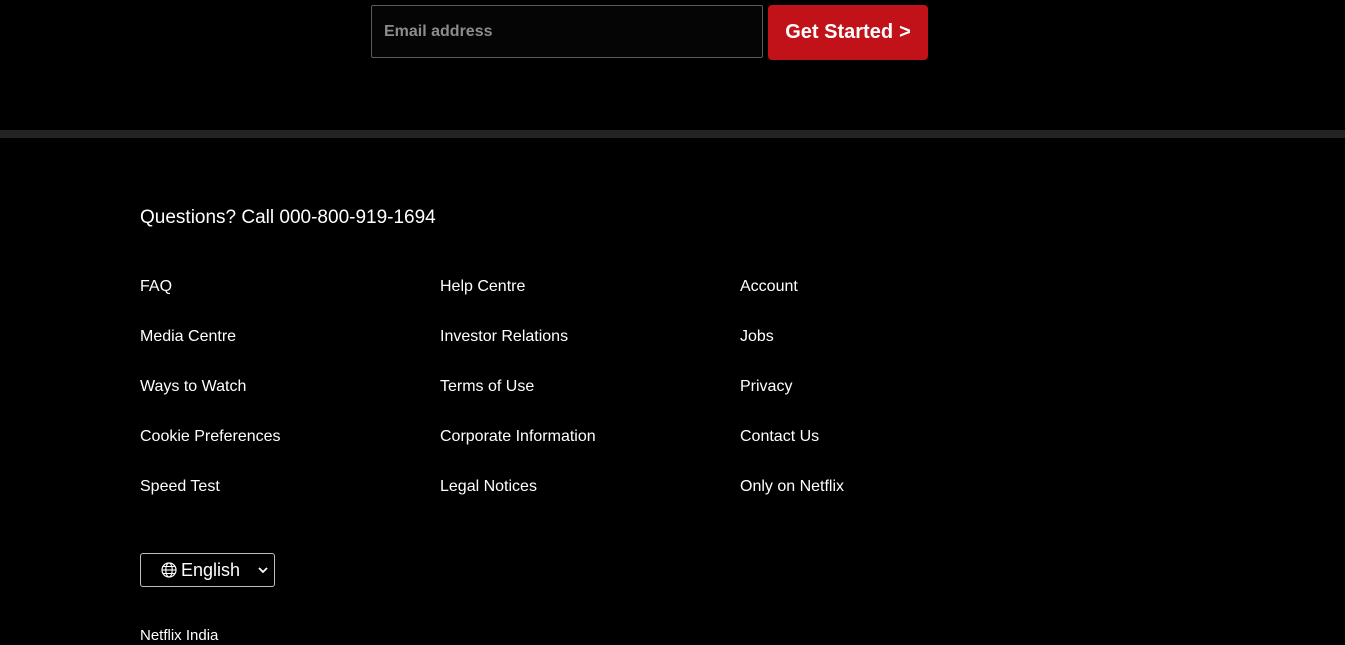  What do you see at coordinates (290, 501) in the screenshot?
I see `footer-link-speed-test: Speed Test` at bounding box center [290, 501].